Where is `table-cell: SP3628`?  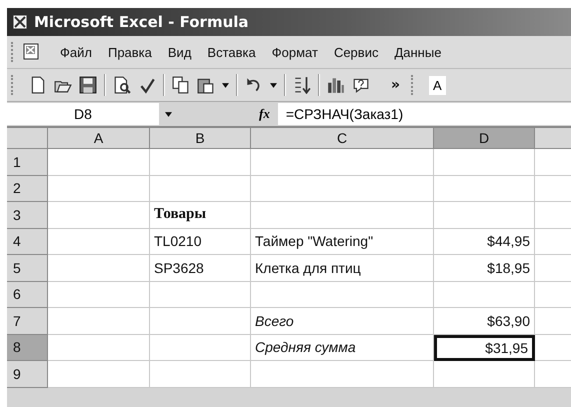
table-cell: SP3628 is located at coordinates (200, 268).